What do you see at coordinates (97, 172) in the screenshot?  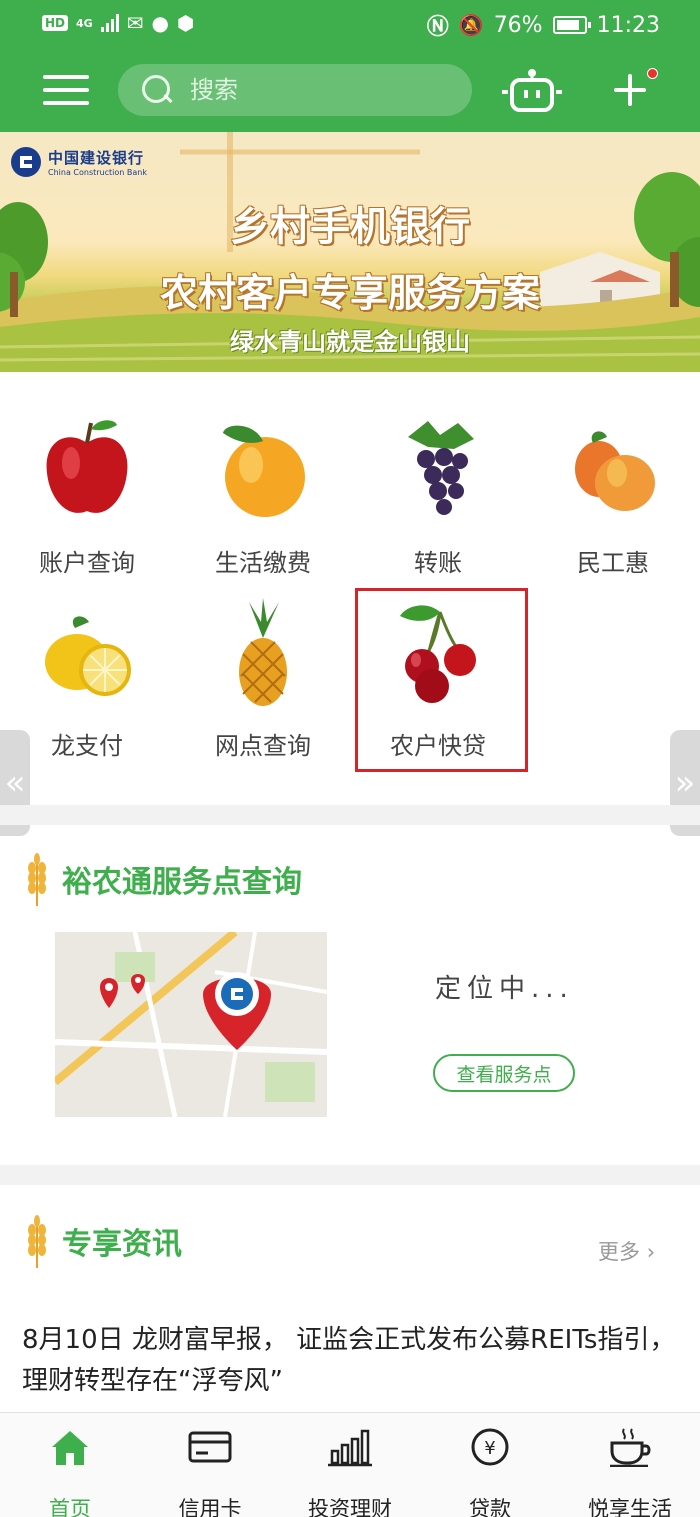 I see `bank-name-en: China Construction Bank` at bounding box center [97, 172].